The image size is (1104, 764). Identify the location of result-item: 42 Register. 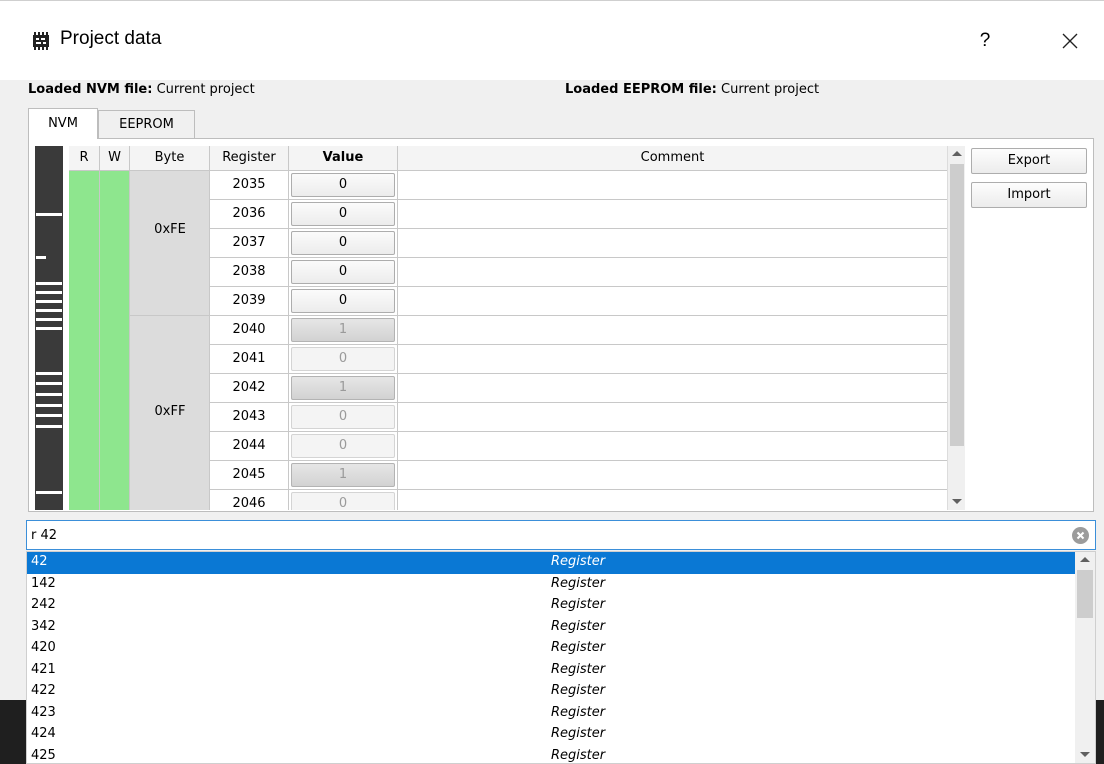
(551, 563).